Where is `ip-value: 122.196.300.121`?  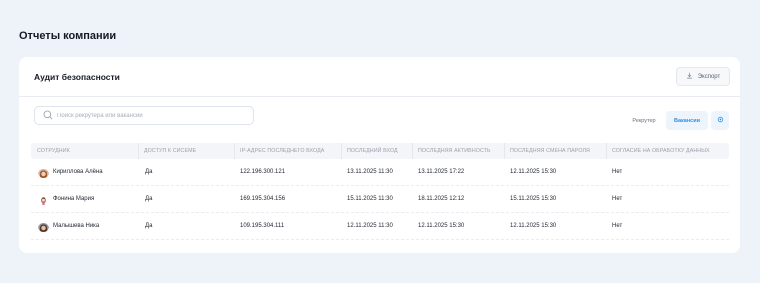
ip-value: 122.196.300.121 is located at coordinates (263, 172).